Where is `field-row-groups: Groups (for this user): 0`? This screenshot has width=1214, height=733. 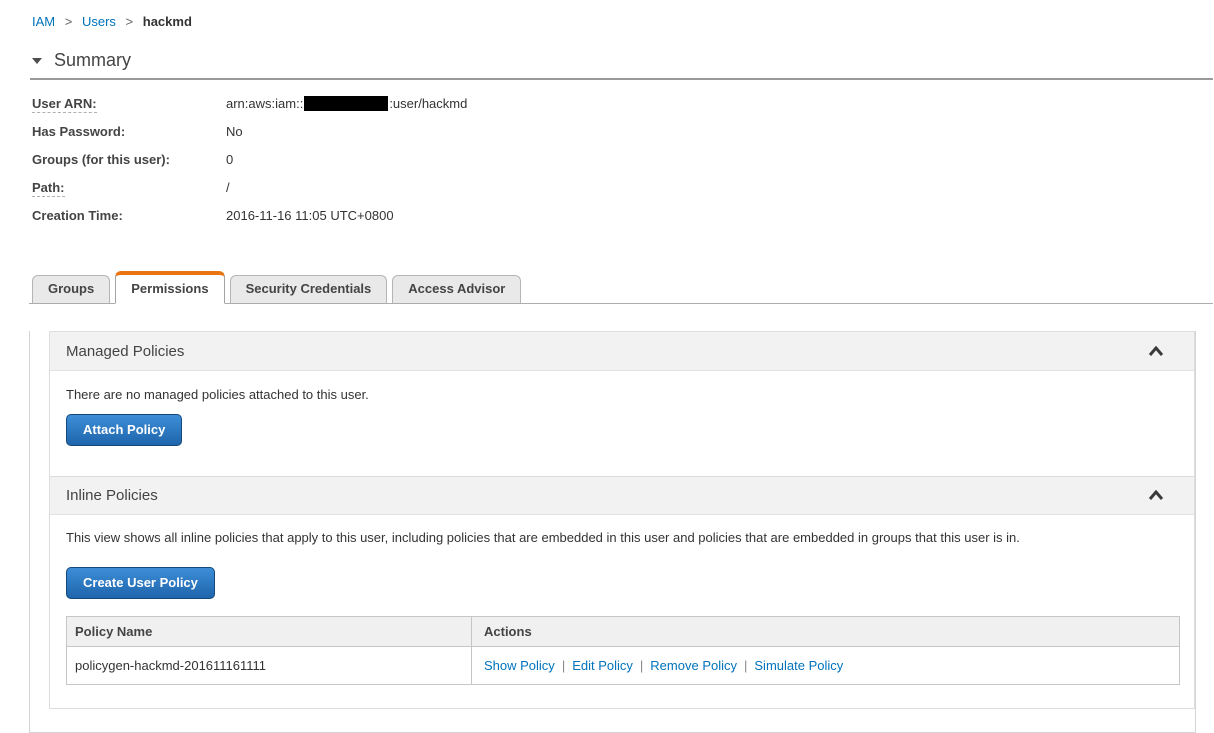
field-row-groups: Groups (for this user): 0 is located at coordinates (607, 166).